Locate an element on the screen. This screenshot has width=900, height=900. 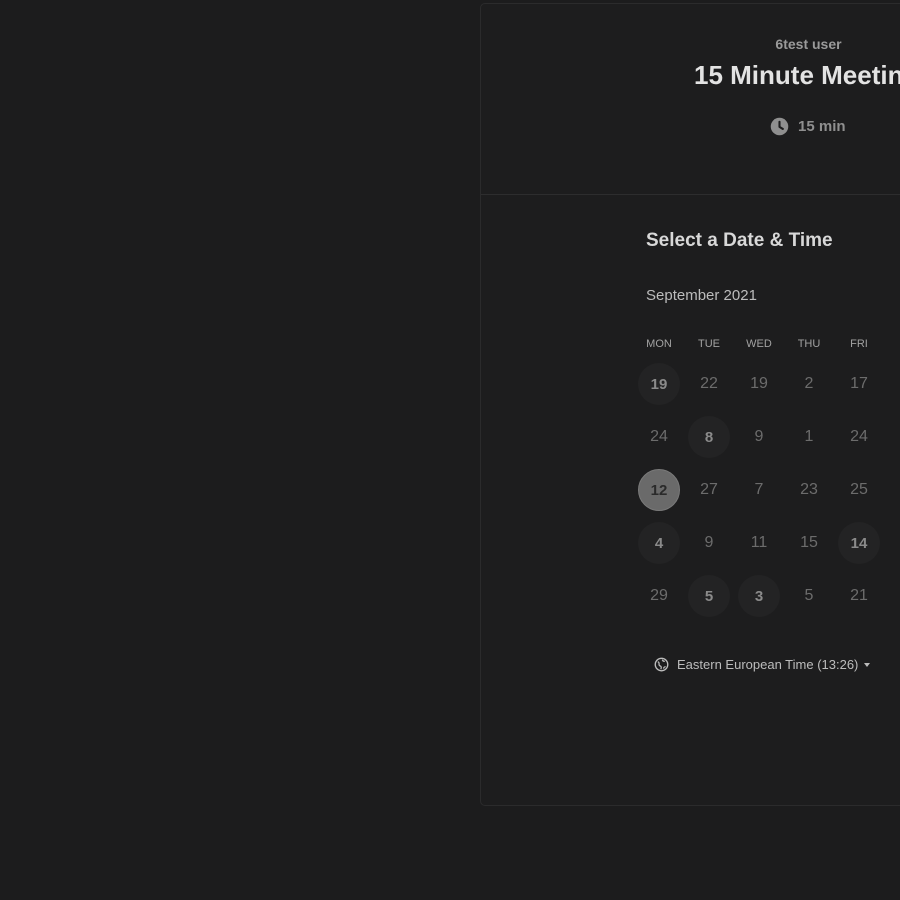
calendar-day-4-4: 21 is located at coordinates (859, 595).